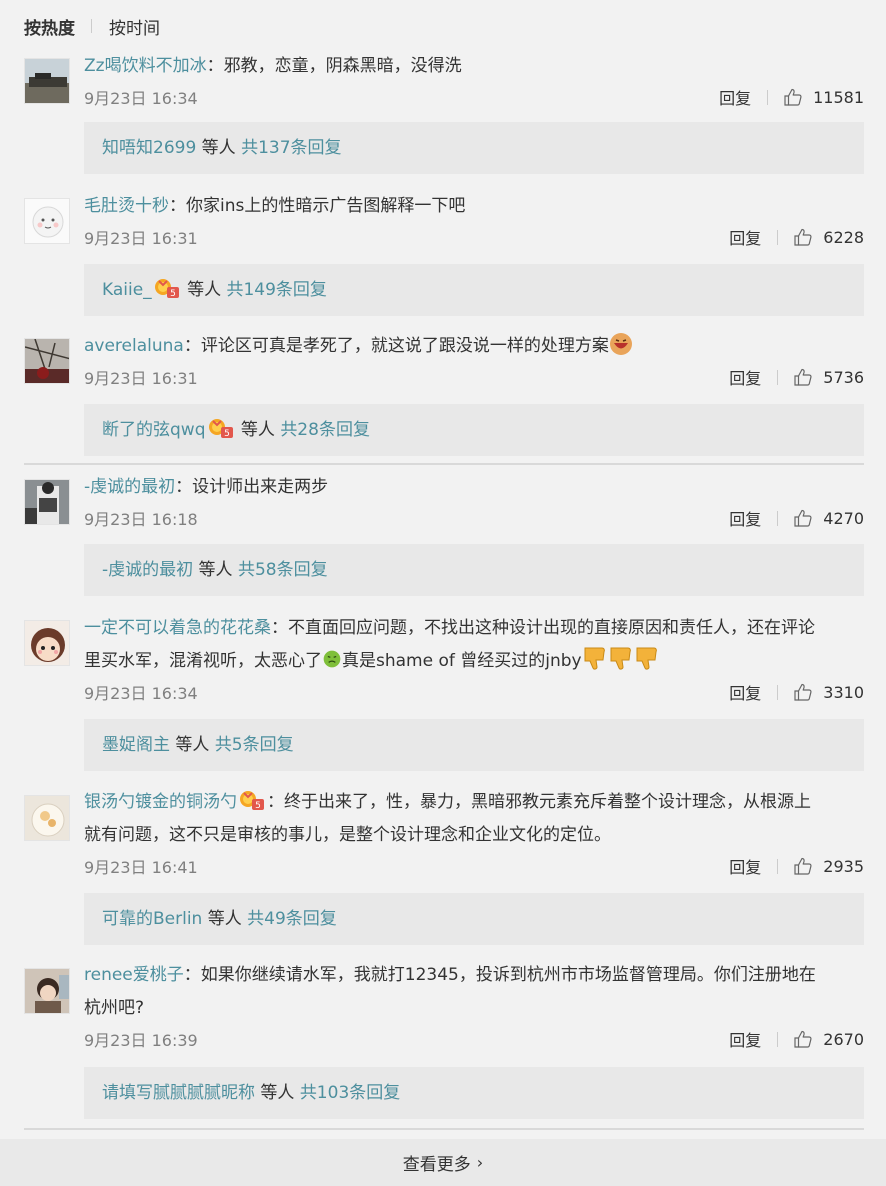  I want to click on comment-actions: 回复 3310, so click(796, 692).